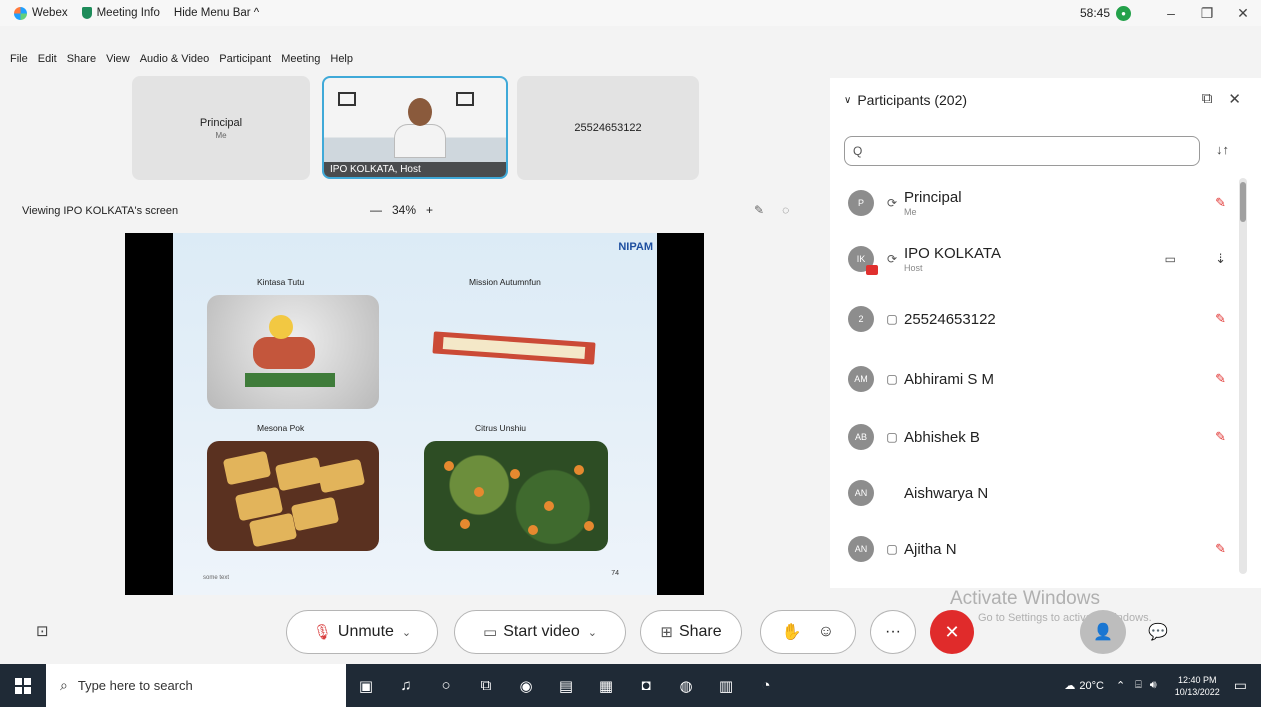 This screenshot has width=1261, height=707. What do you see at coordinates (1043, 493) in the screenshot?
I see `participant-row: AN Aishwarya N` at bounding box center [1043, 493].